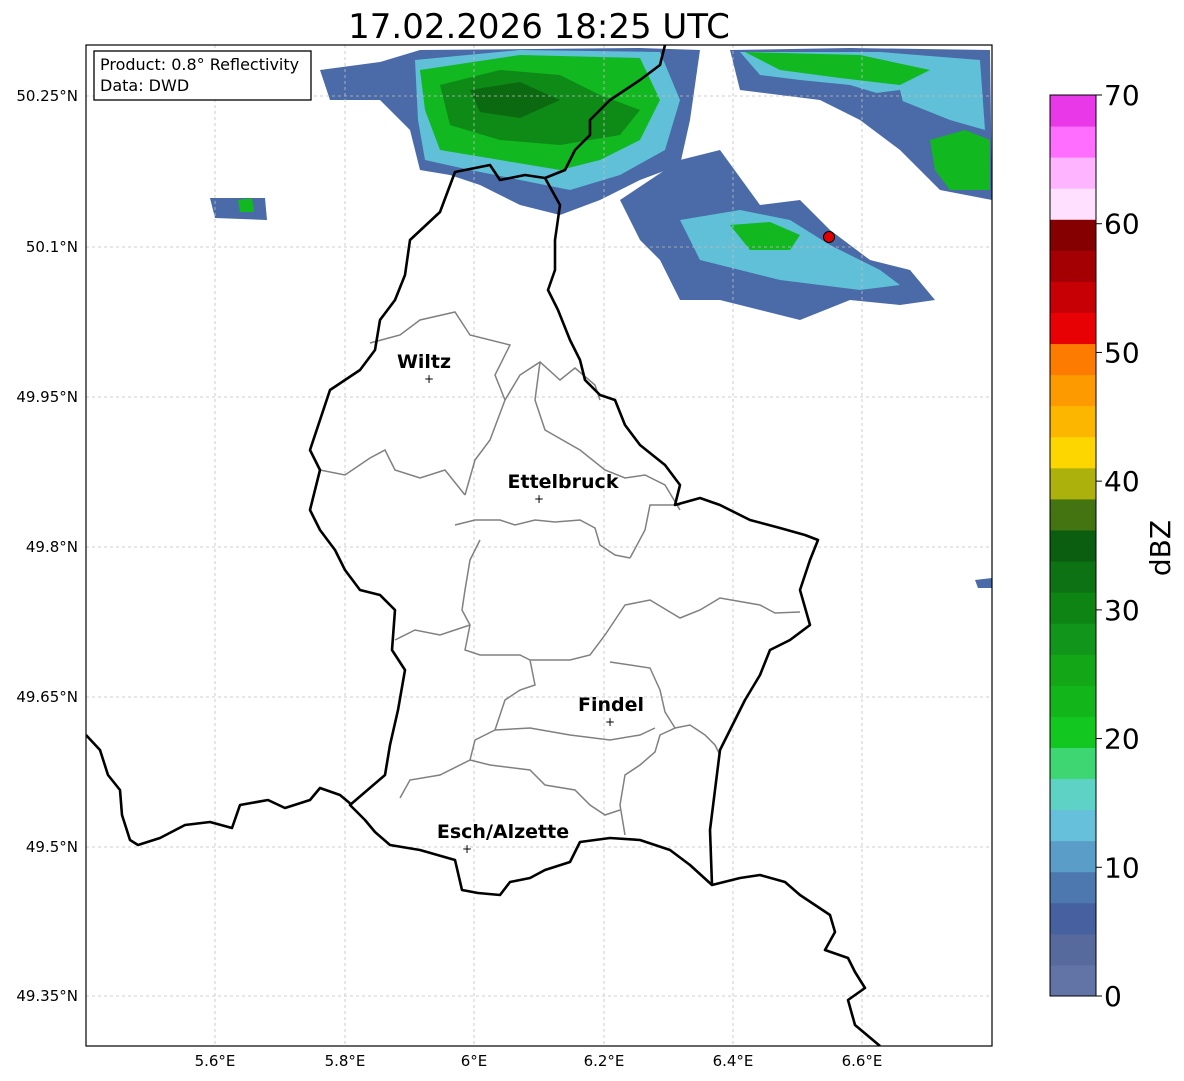  What do you see at coordinates (144, 85) in the screenshot?
I see `info-source-text: Data: DWD` at bounding box center [144, 85].